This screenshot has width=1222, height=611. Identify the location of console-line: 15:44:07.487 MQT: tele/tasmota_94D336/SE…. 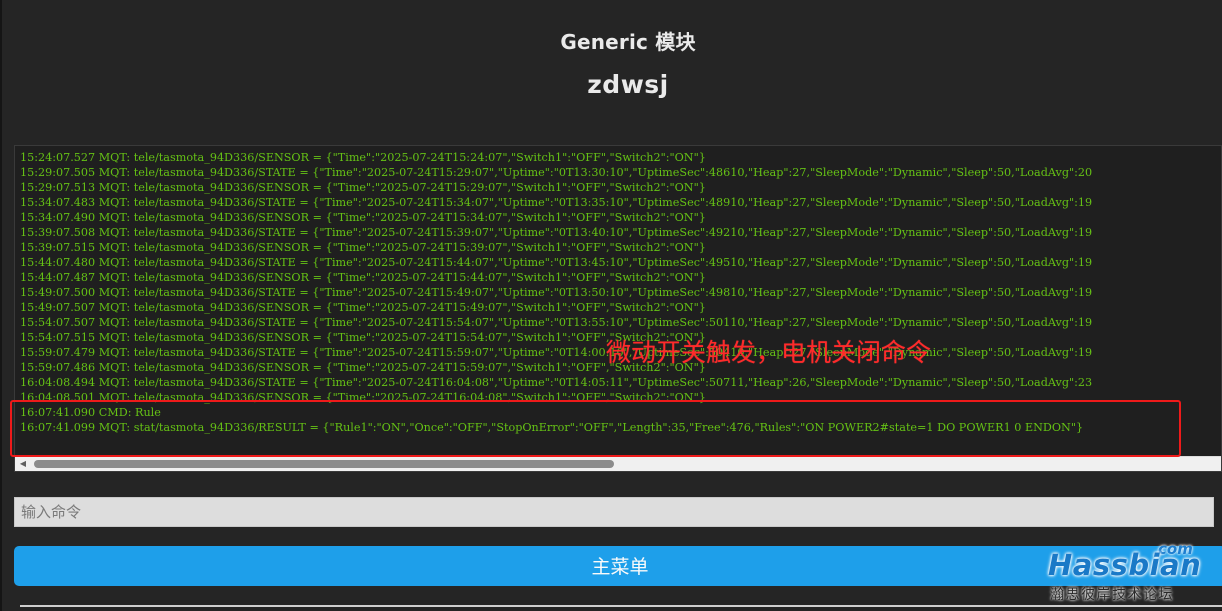
(363, 277).